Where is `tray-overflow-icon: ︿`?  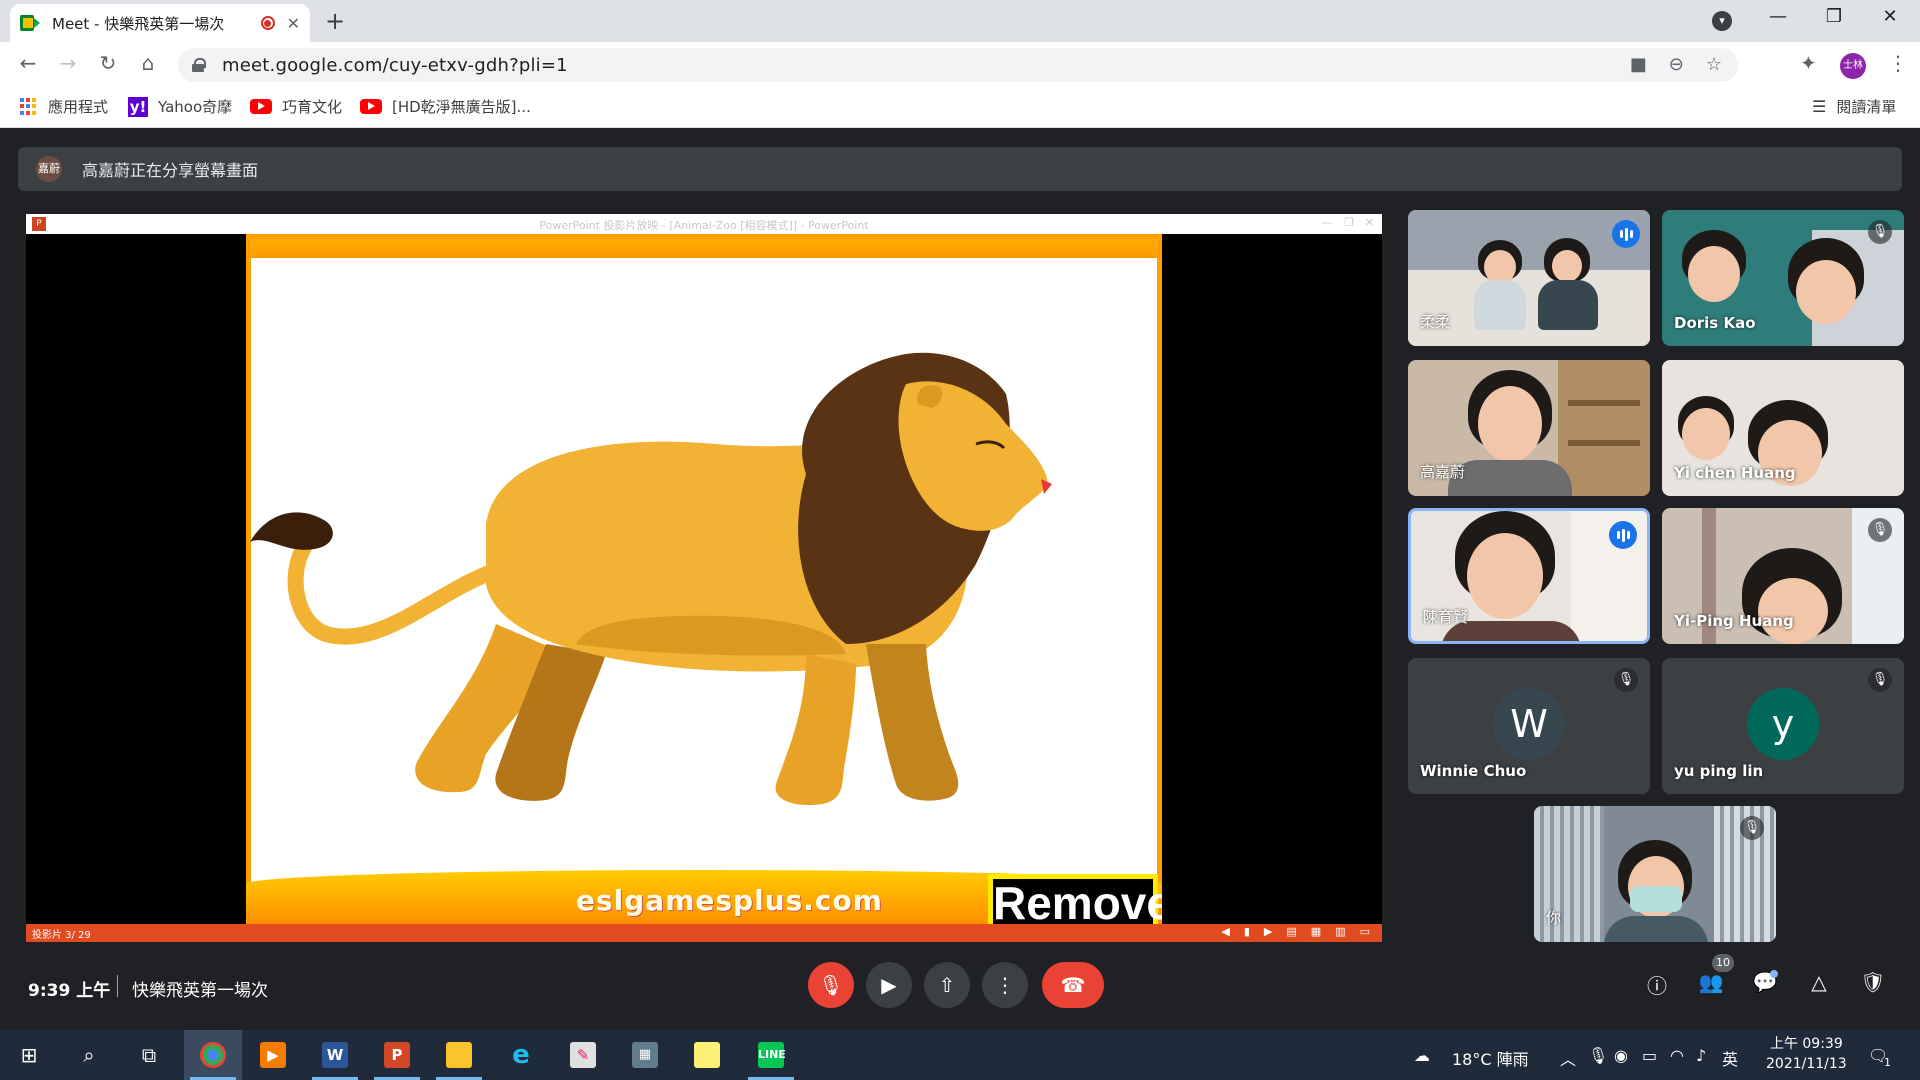
tray-overflow-icon: ︿ is located at coordinates (1568, 1058).